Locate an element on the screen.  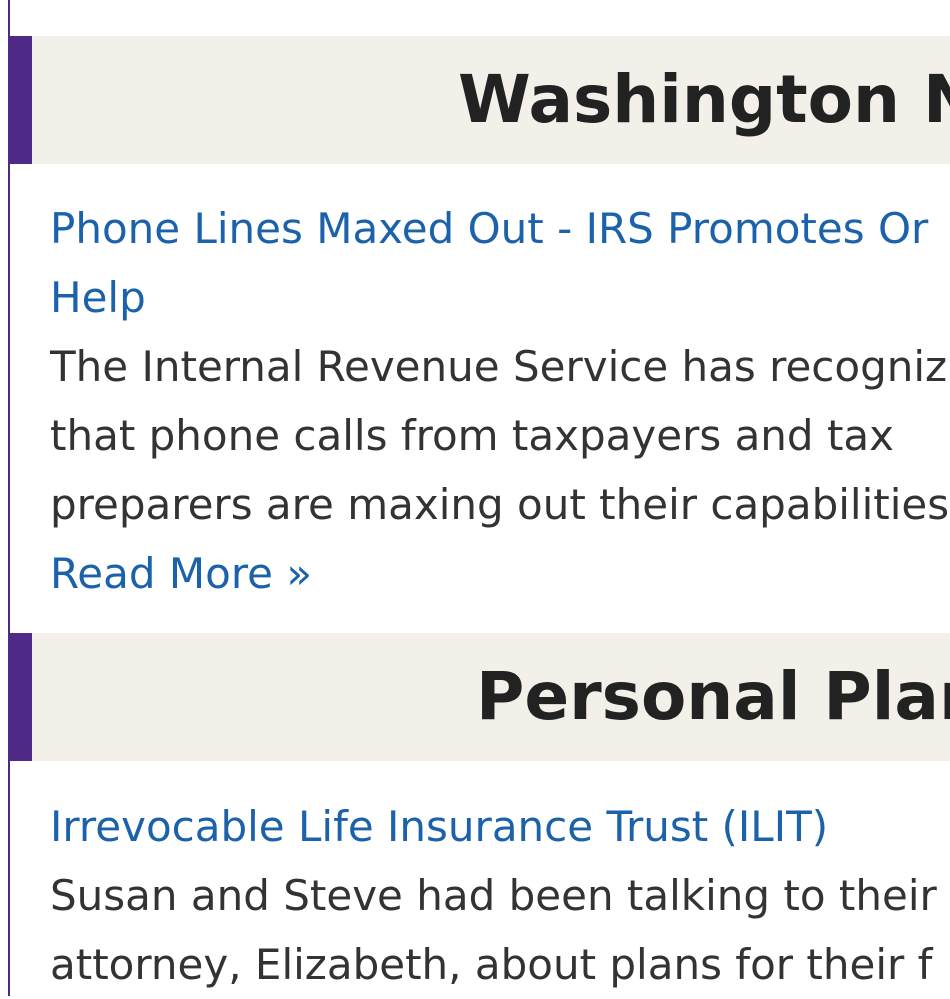
article-headline-link-continued: Help is located at coordinates (500, 297).